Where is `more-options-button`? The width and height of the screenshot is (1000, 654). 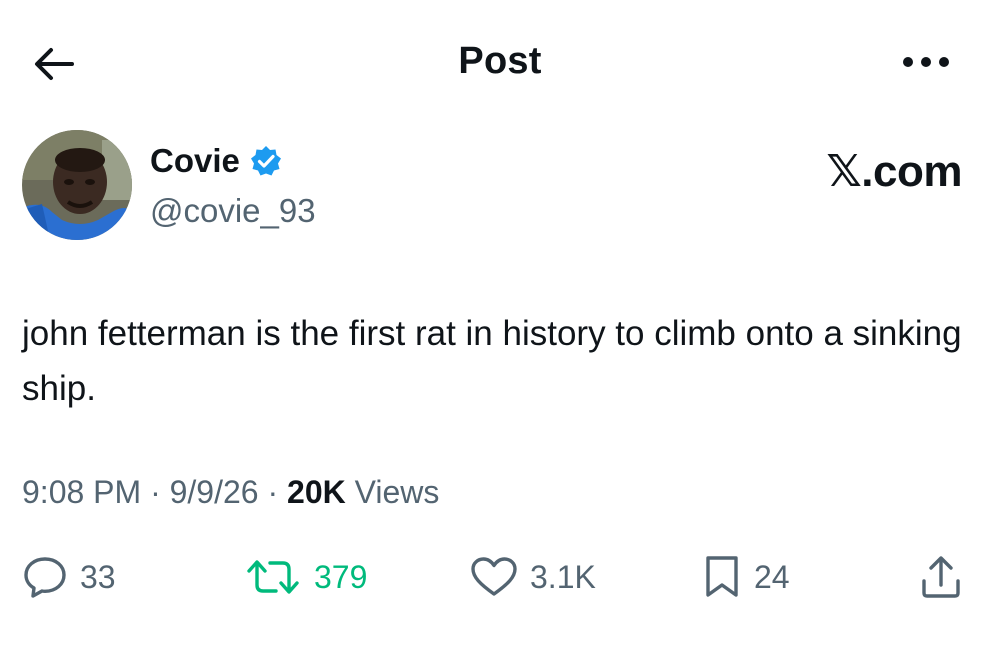
more-options-button is located at coordinates (926, 62).